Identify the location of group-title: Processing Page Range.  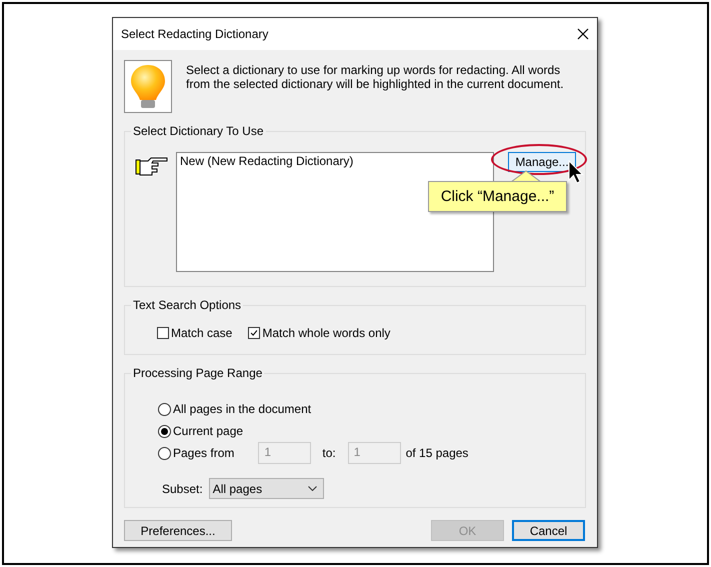
(197, 373).